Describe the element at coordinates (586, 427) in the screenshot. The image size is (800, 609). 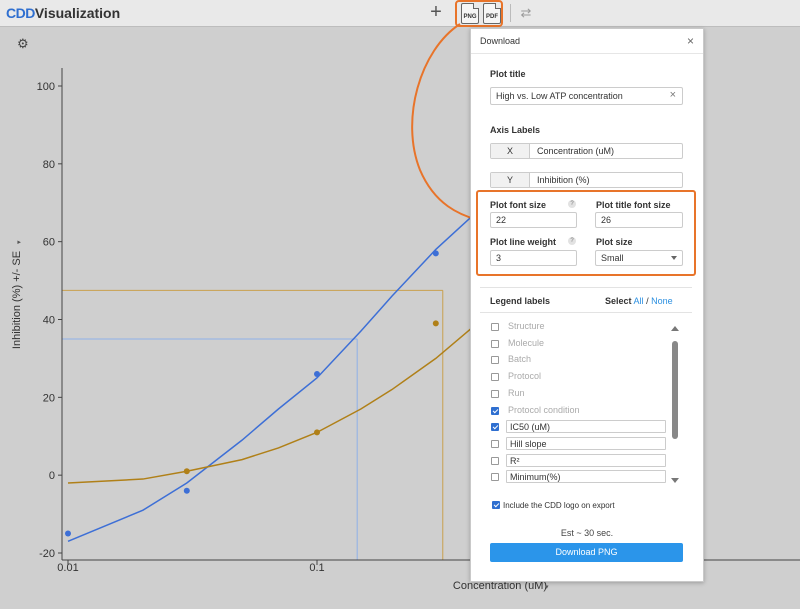
I see `legend-label-input: IC50 (uM)` at that location.